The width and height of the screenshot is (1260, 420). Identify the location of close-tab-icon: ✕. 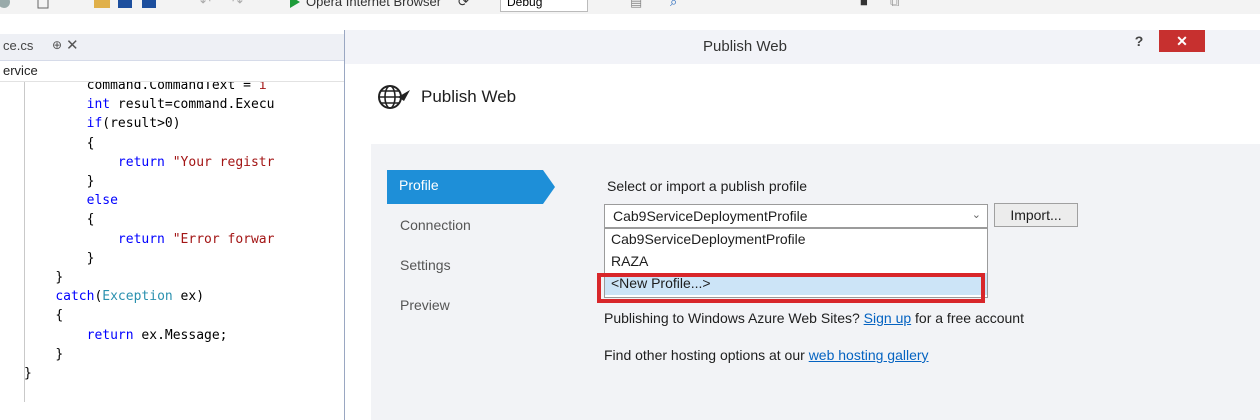
(72, 45).